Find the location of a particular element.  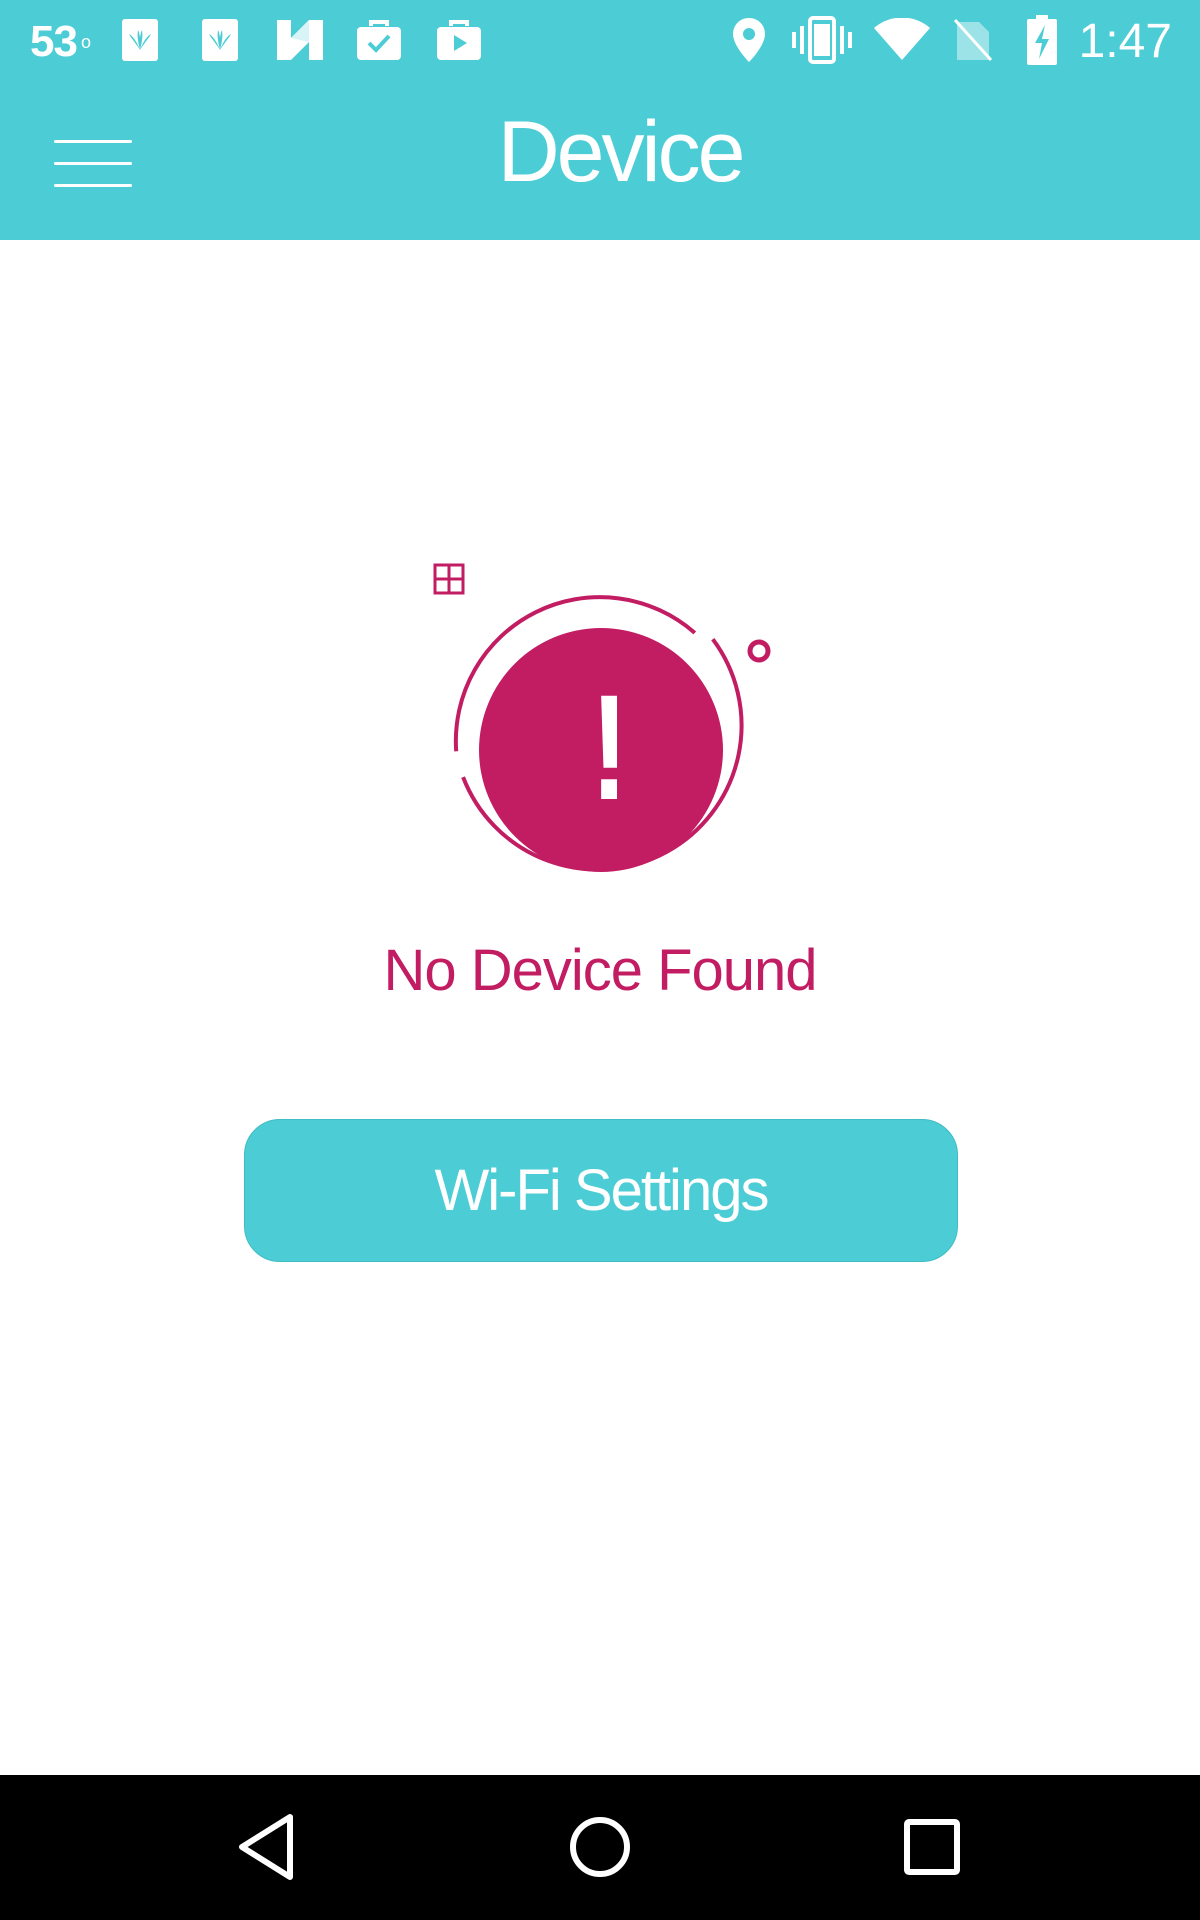

app-bar: Device is located at coordinates (600, 160).